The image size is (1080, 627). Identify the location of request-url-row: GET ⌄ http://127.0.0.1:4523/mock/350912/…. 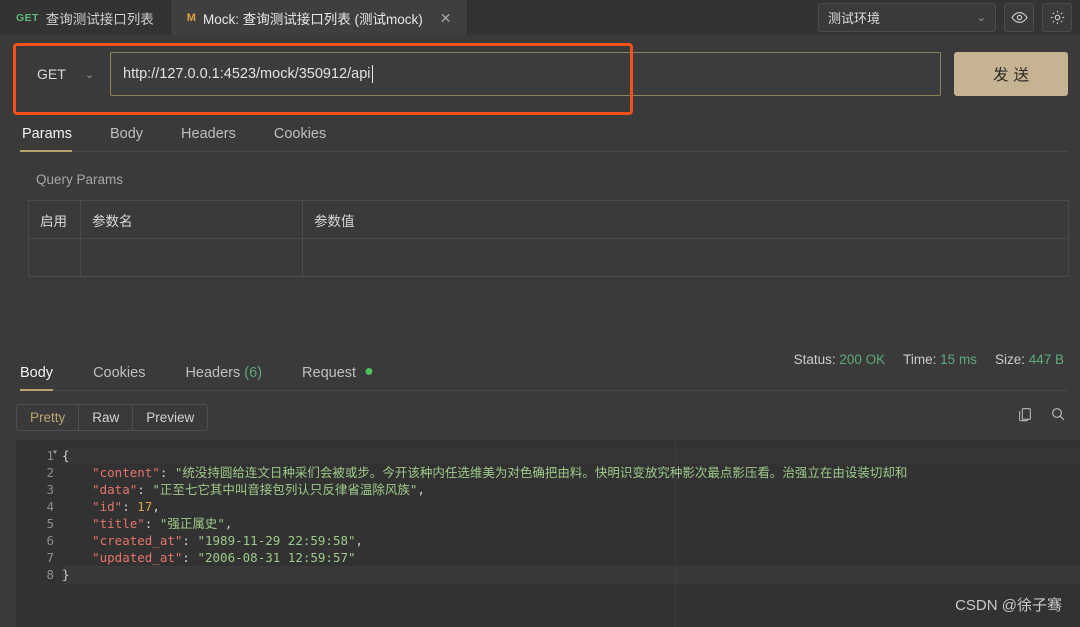
(544, 74).